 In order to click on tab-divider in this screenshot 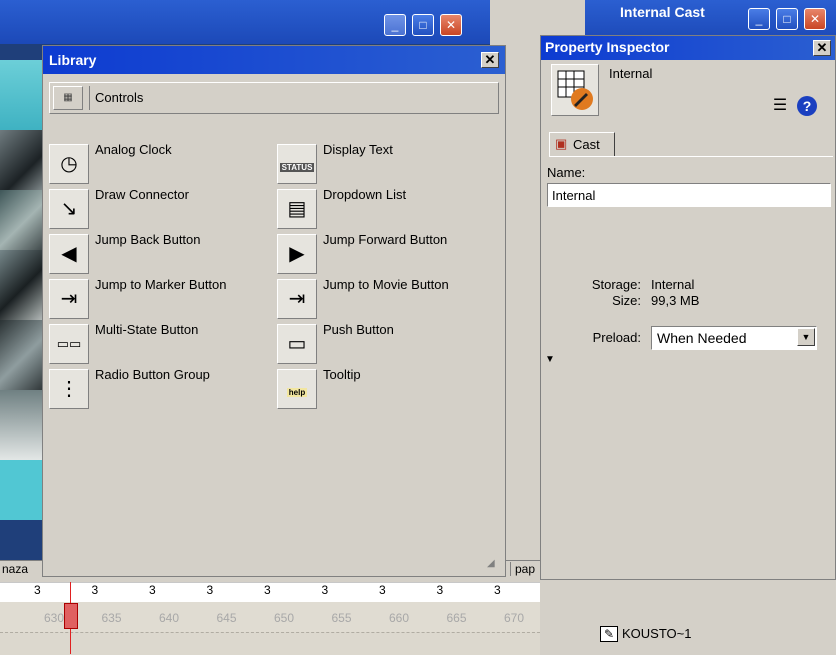, I will do `click(691, 156)`.